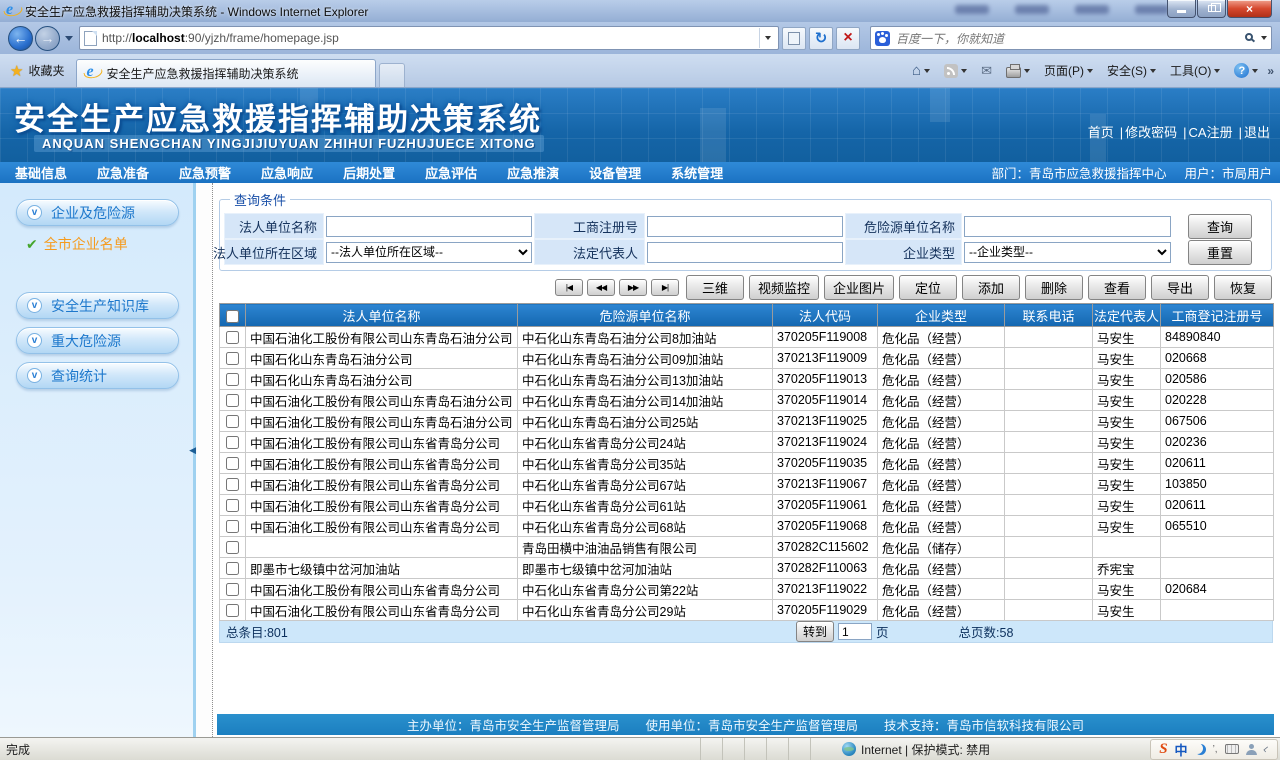 The image size is (1280, 760). I want to click on minimize-button, so click(1181, 9).